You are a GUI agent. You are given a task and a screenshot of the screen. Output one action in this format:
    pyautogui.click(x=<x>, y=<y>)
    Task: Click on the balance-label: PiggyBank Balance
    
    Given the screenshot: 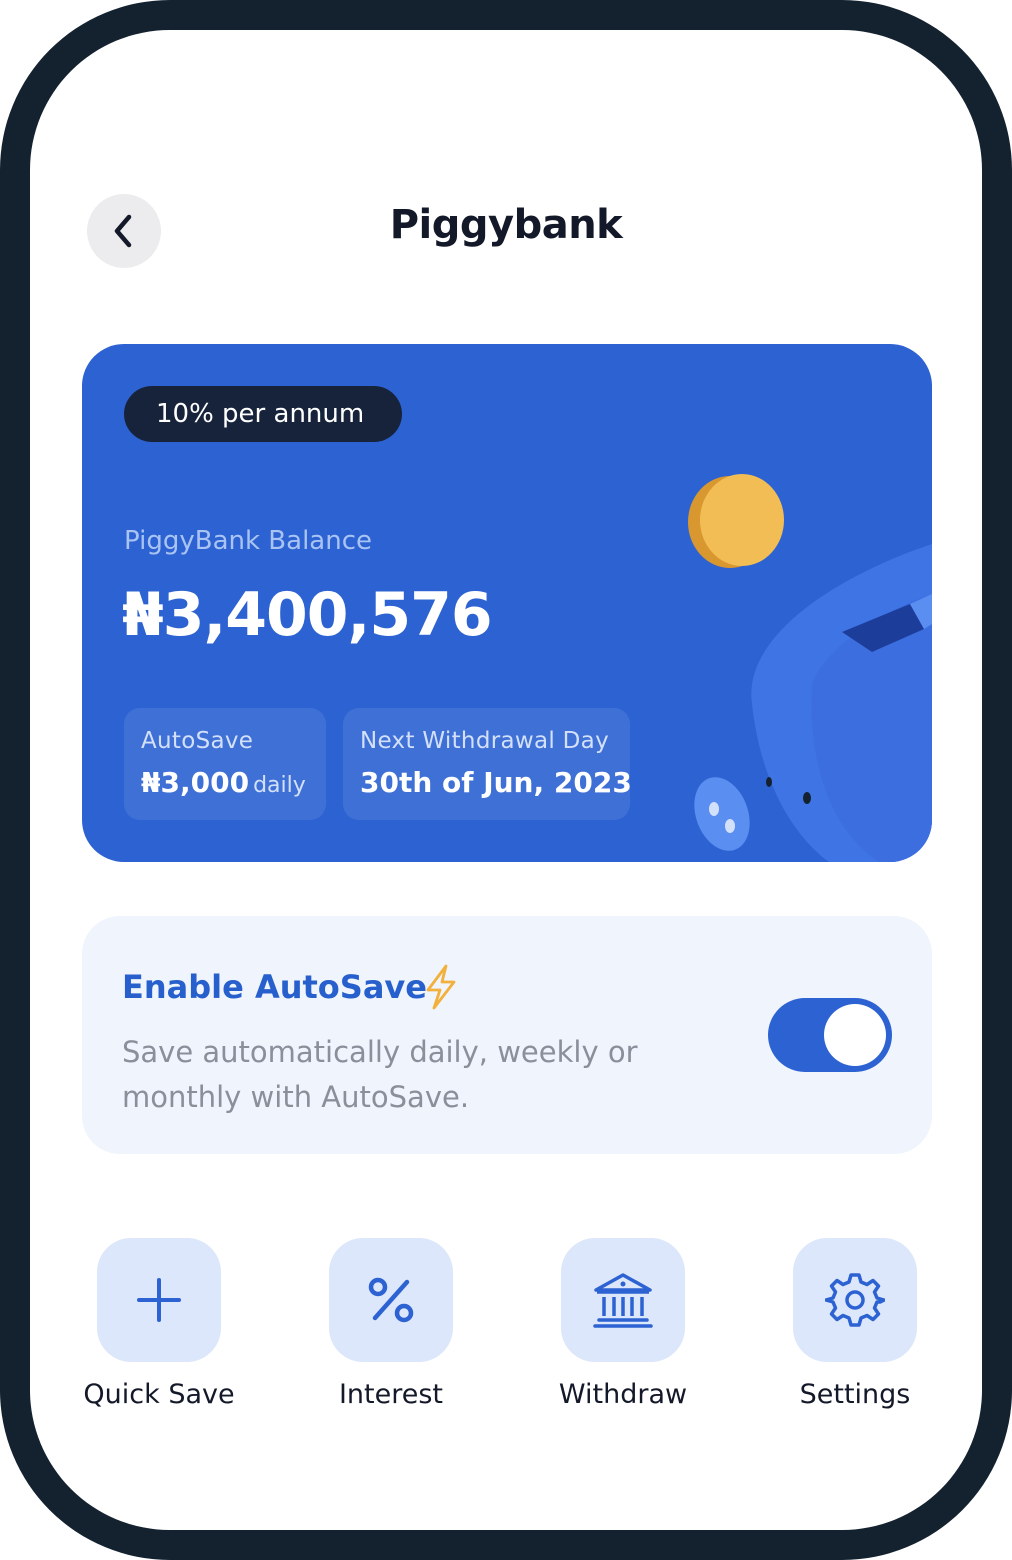 What is the action you would take?
    pyautogui.click(x=248, y=541)
    